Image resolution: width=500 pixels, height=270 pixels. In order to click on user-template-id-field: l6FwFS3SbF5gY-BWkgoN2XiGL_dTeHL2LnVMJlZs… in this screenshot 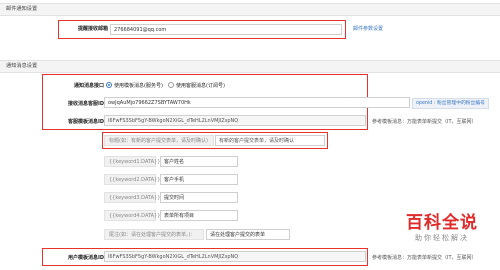, I will do `click(235, 256)`.